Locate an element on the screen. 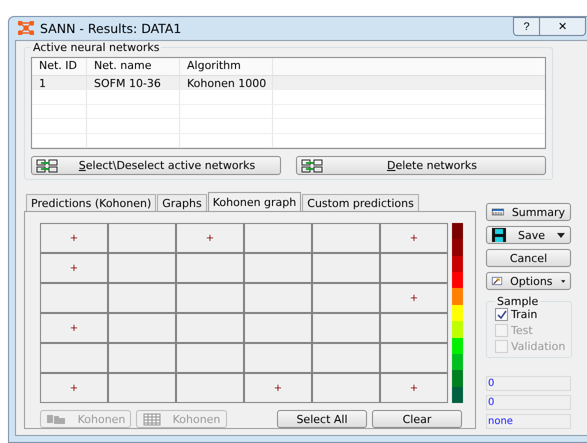 The image size is (587, 443). panel-button: Clear is located at coordinates (417, 419).